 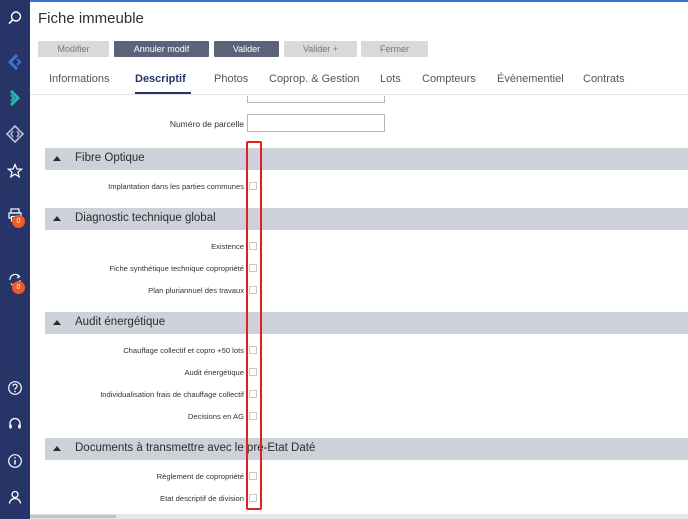 I want to click on checkbox-label: Decisions en AG, so click(x=215, y=416).